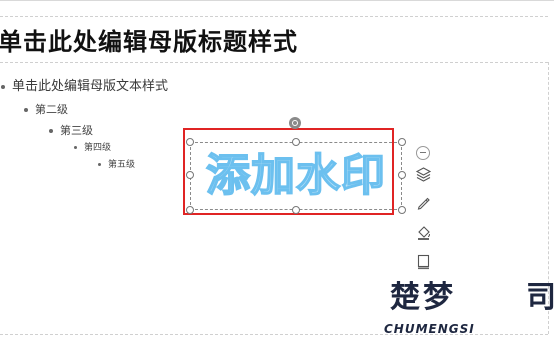 This screenshot has height=340, width=554. Describe the element at coordinates (402, 175) in the screenshot. I see `resize-handle-right` at that location.